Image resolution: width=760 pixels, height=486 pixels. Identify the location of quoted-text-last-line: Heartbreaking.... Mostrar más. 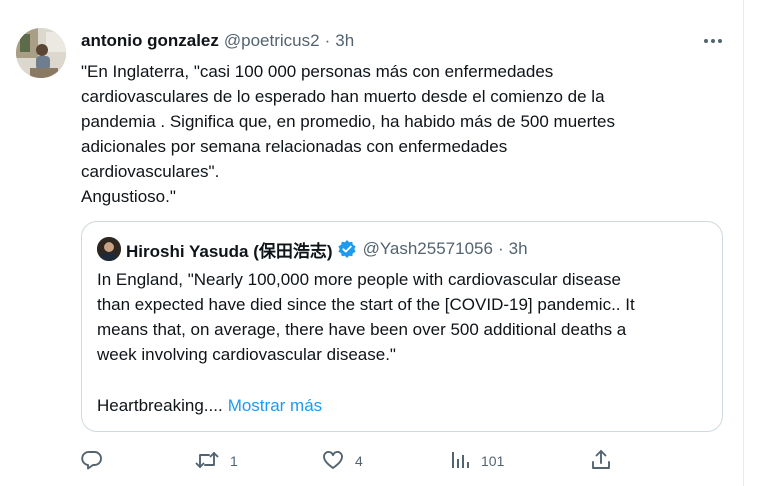
(209, 405).